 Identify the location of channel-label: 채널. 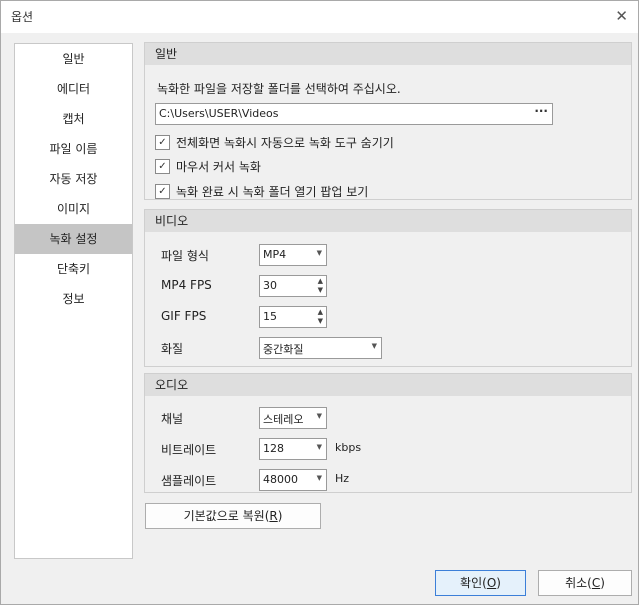
(172, 419).